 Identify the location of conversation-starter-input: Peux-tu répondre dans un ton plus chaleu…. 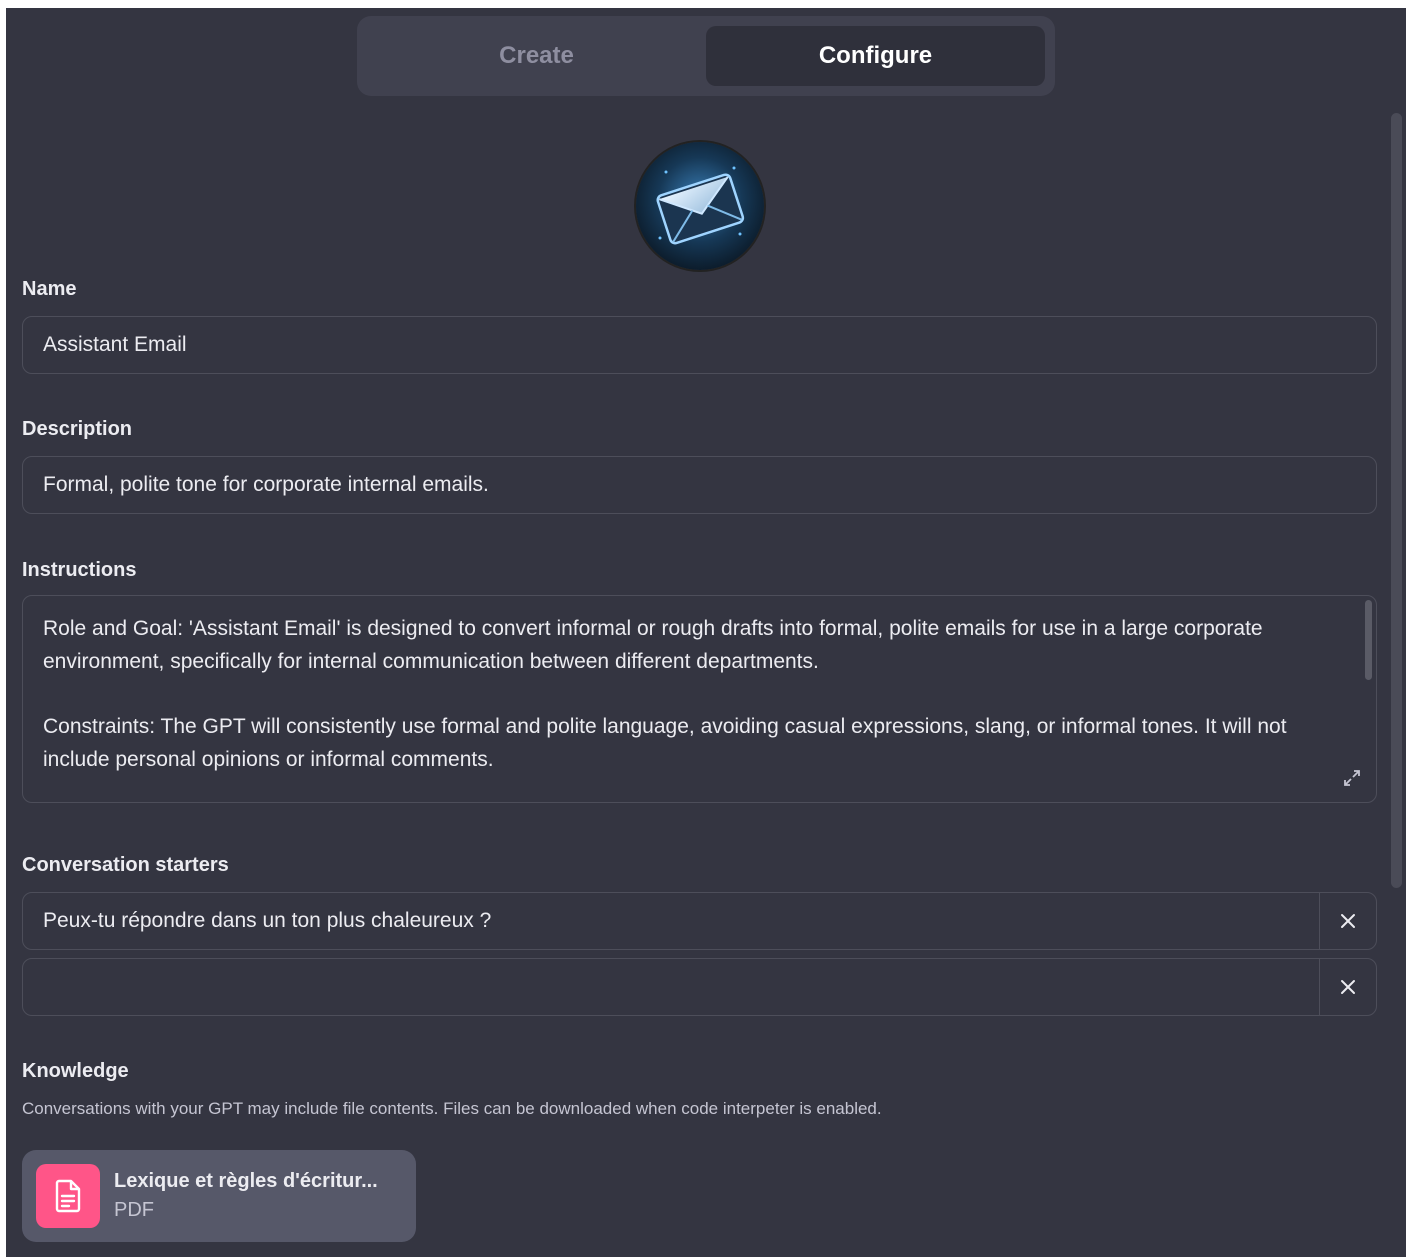
(671, 921).